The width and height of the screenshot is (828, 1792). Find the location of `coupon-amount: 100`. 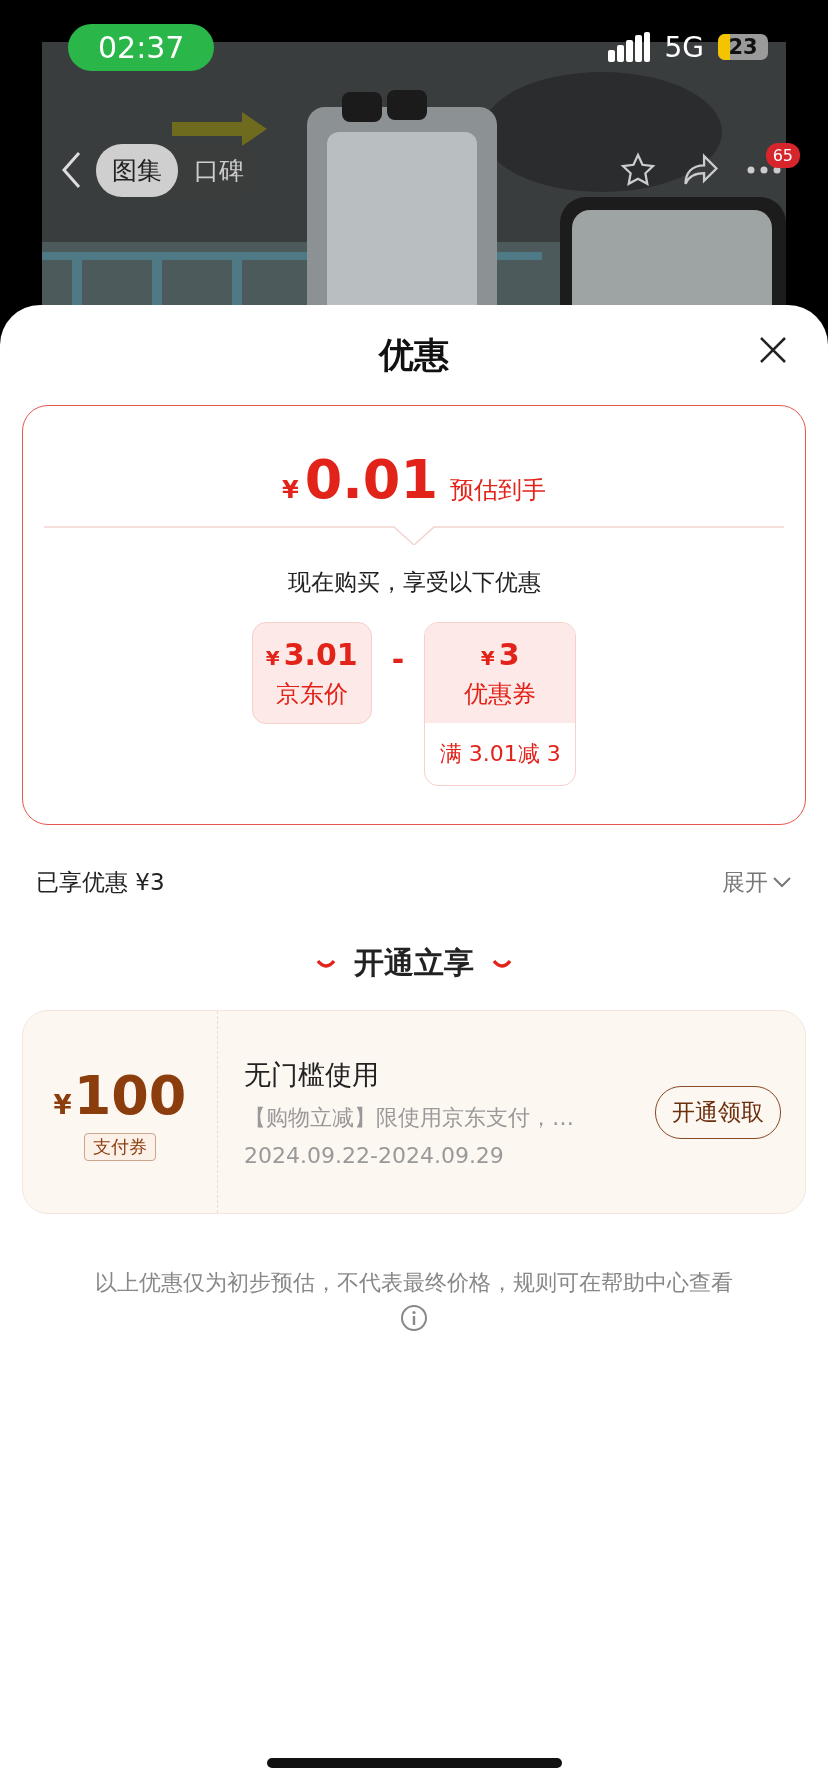

coupon-amount: 100 is located at coordinates (130, 1095).